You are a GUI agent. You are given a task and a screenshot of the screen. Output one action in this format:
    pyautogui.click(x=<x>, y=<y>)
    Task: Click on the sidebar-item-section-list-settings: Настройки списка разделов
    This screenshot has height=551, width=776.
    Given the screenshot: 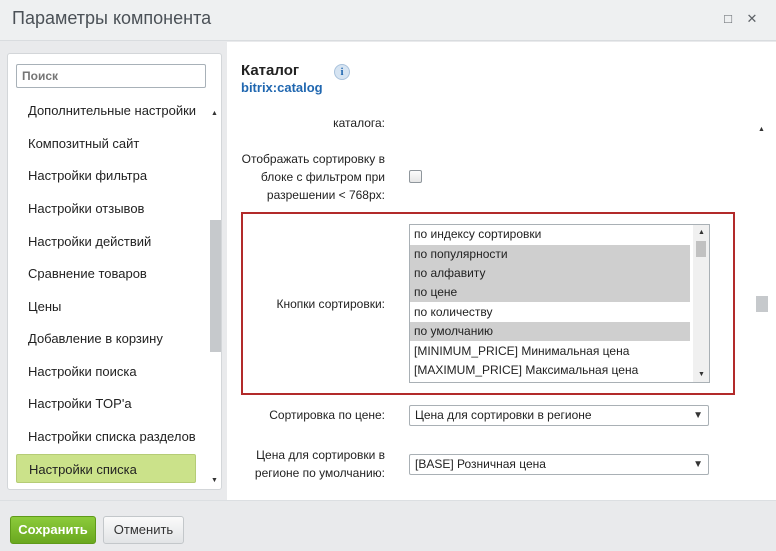 What is the action you would take?
    pyautogui.click(x=106, y=436)
    